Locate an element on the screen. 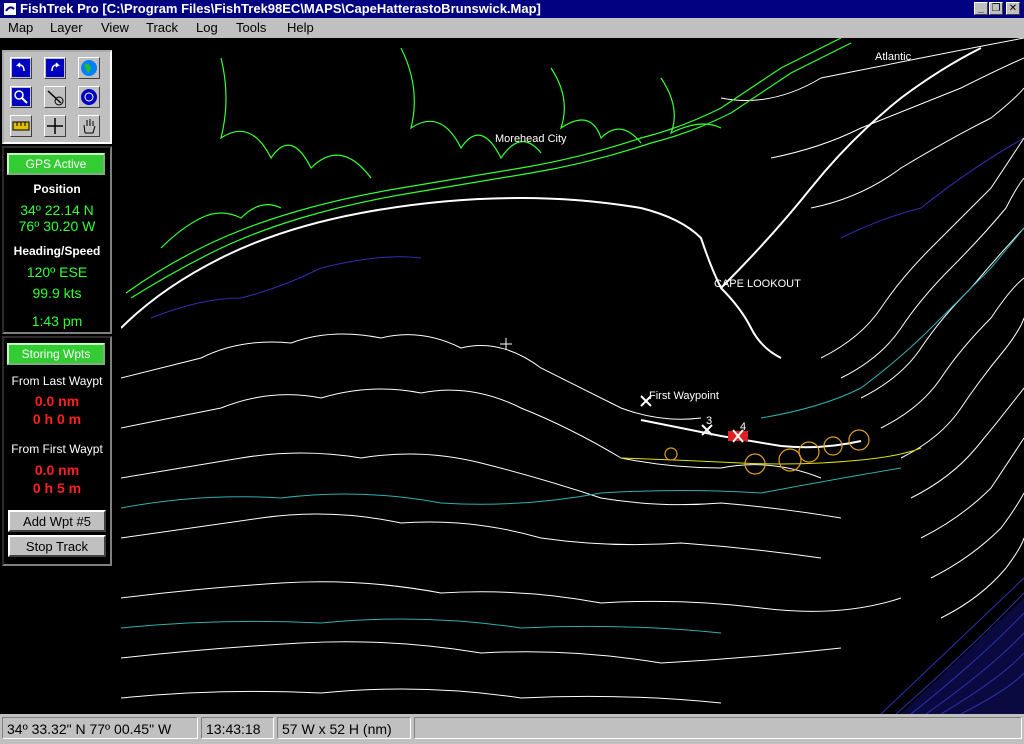 Image resolution: width=1024 pixels, height=744 pixels. deep-water-region is located at coordinates (962, 656).